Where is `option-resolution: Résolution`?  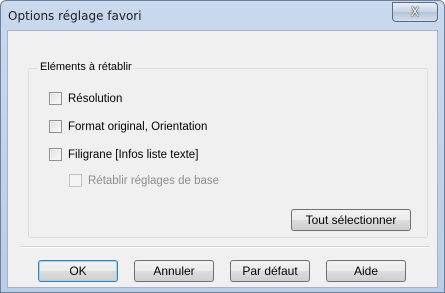
option-resolution: Résolution is located at coordinates (85, 98).